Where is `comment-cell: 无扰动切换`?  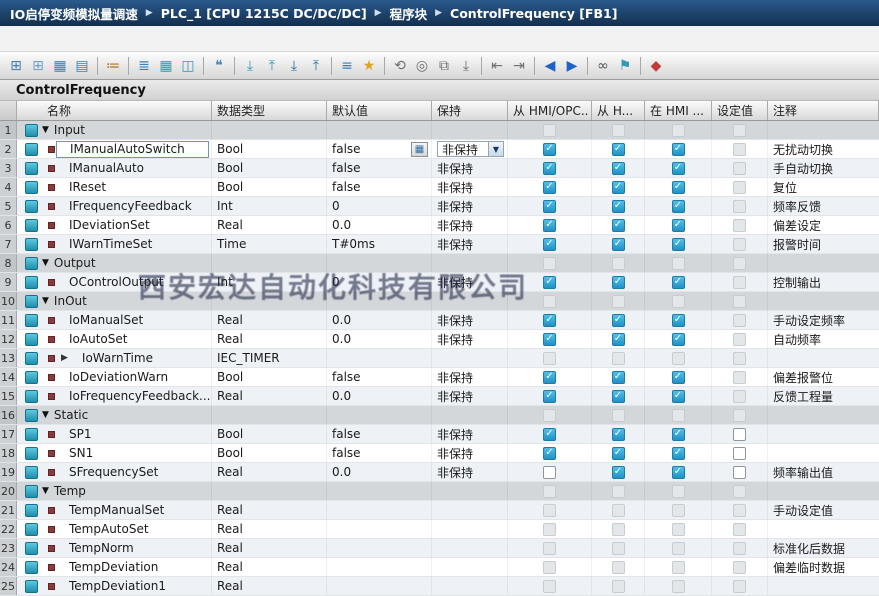 comment-cell: 无扰动切换 is located at coordinates (823, 149).